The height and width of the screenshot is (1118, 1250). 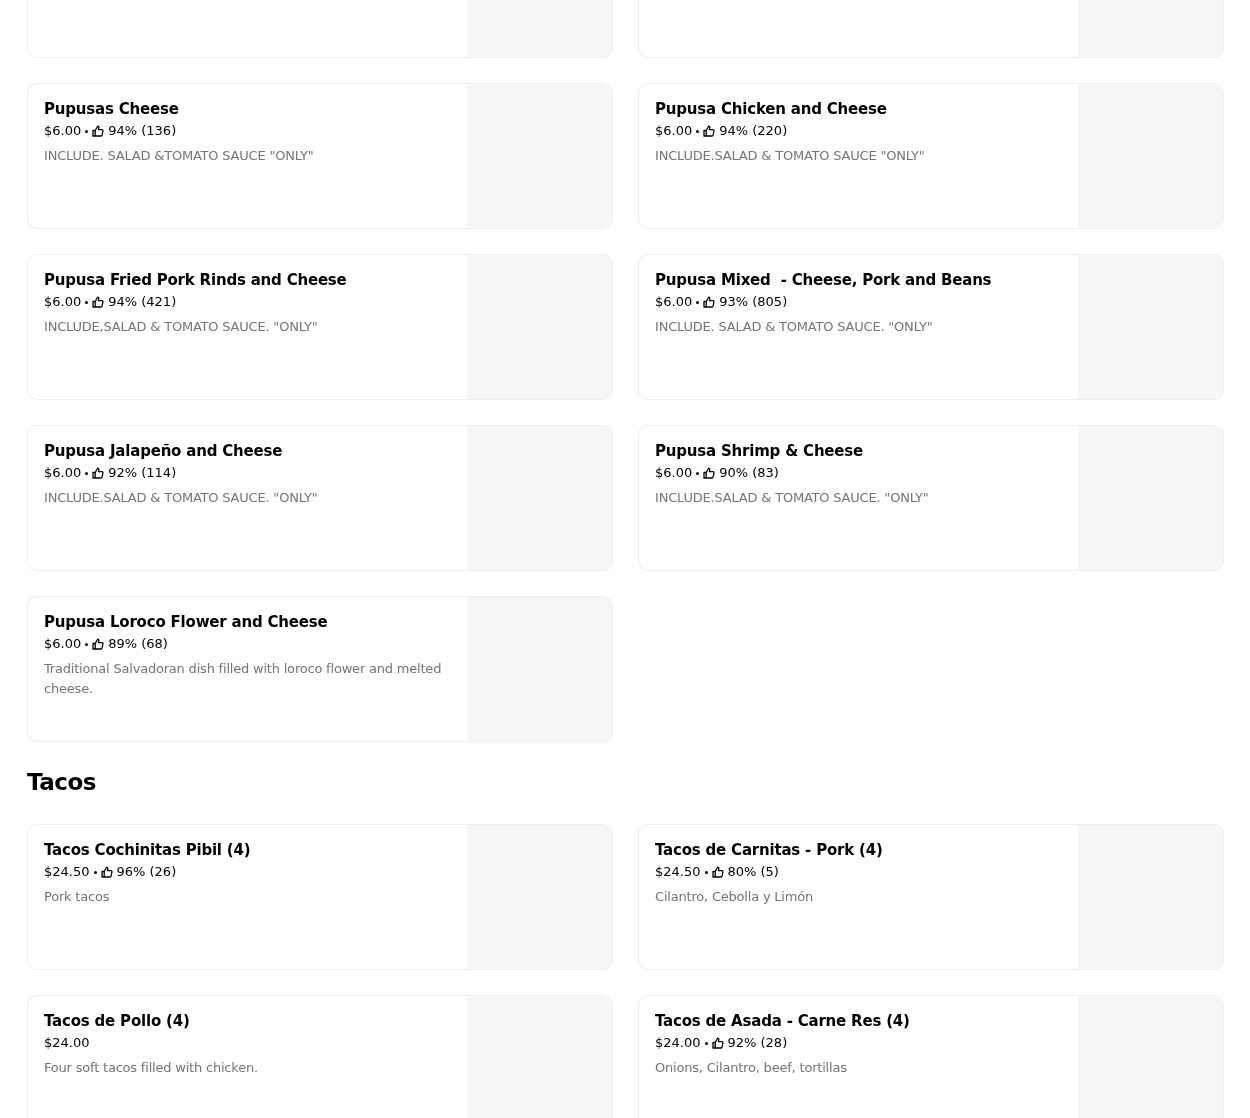 I want to click on item-description: INCLUDE. SALAD &TOMATO SAUCE "ONLY", so click(x=179, y=156).